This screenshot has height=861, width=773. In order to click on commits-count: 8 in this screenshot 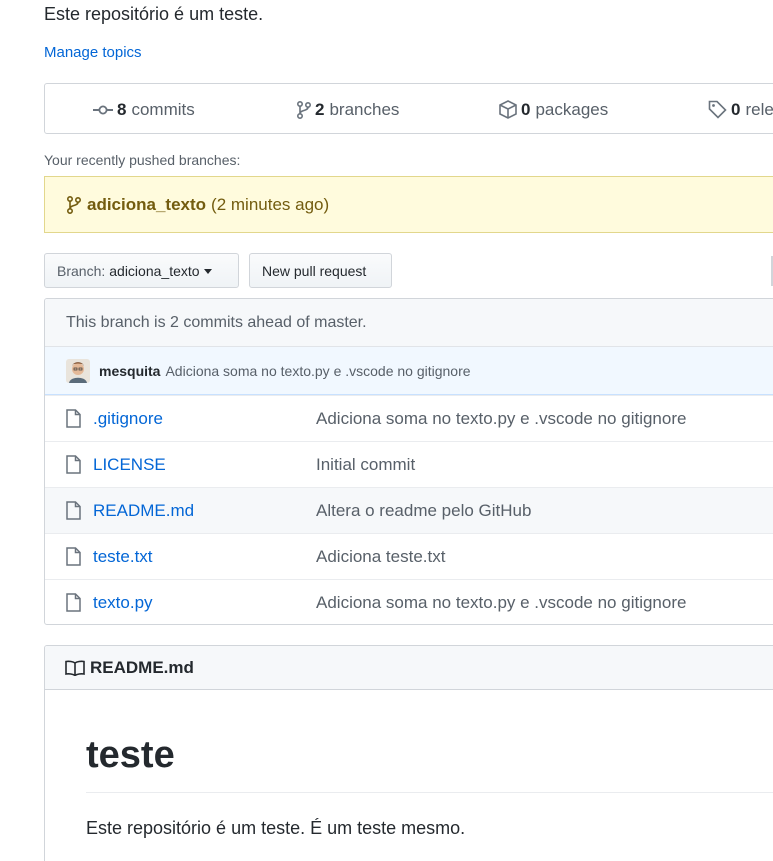, I will do `click(122, 109)`.